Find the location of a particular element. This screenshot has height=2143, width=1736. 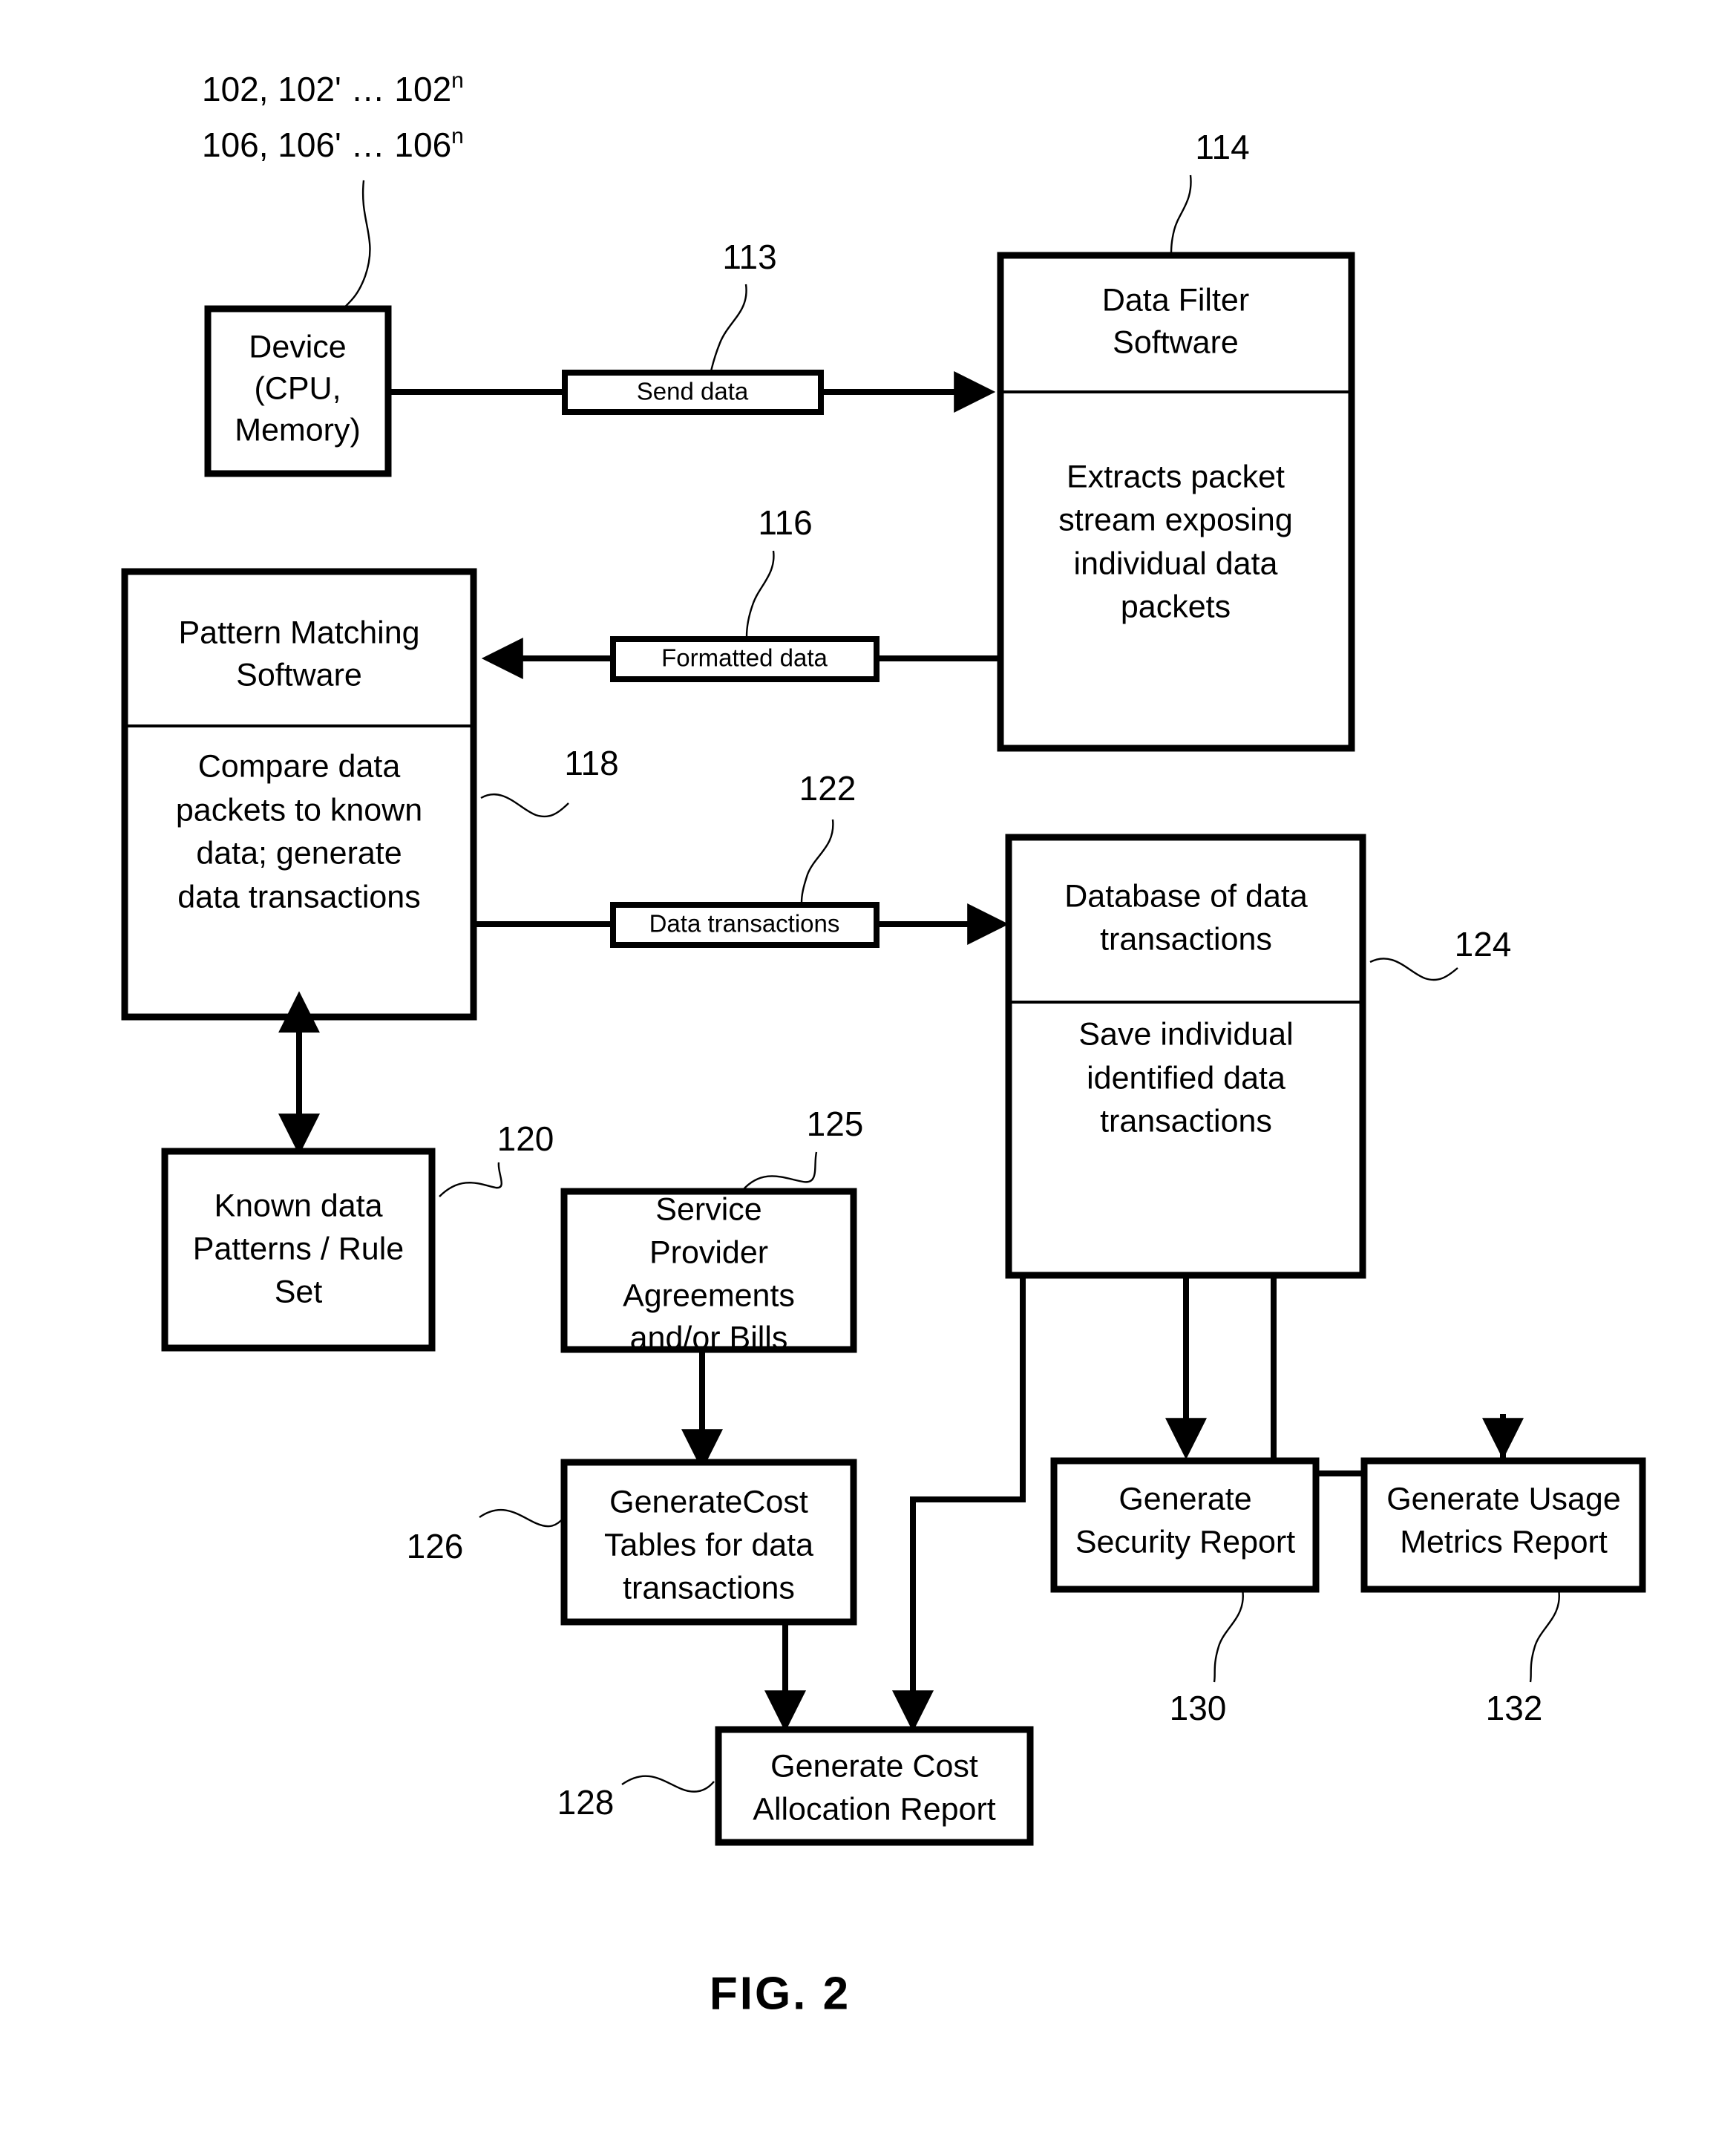

box-pattern-matching-body-2: data; generate is located at coordinates (299, 853).